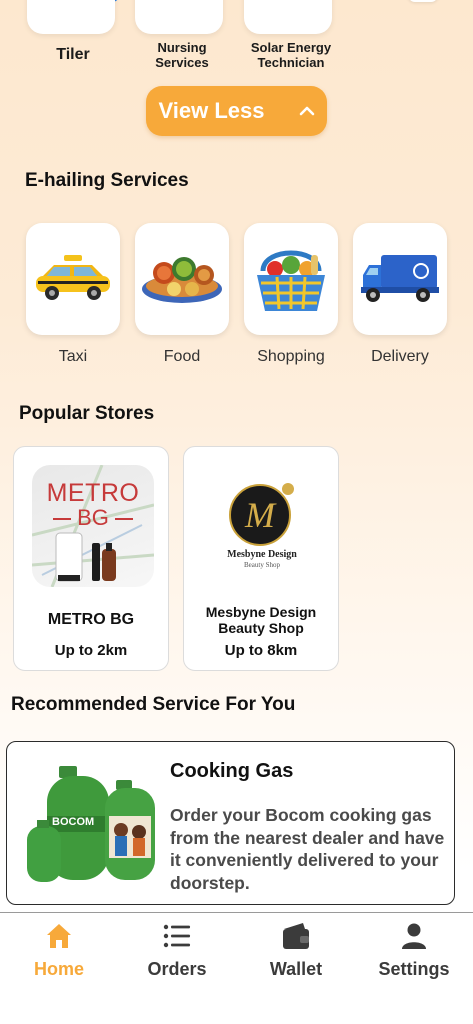  What do you see at coordinates (400, 356) in the screenshot?
I see `ehailing-delivery-label: Delivery` at bounding box center [400, 356].